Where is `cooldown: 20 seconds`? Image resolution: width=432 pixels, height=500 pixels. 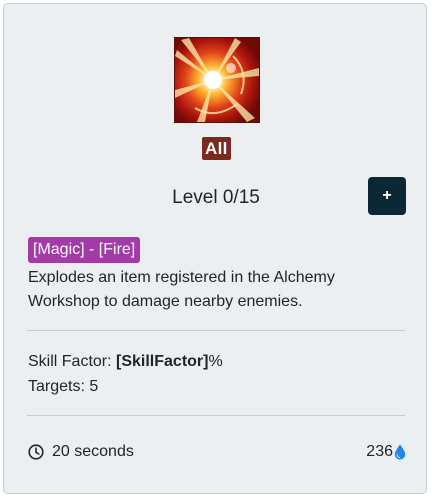
cooldown: 20 seconds is located at coordinates (81, 452).